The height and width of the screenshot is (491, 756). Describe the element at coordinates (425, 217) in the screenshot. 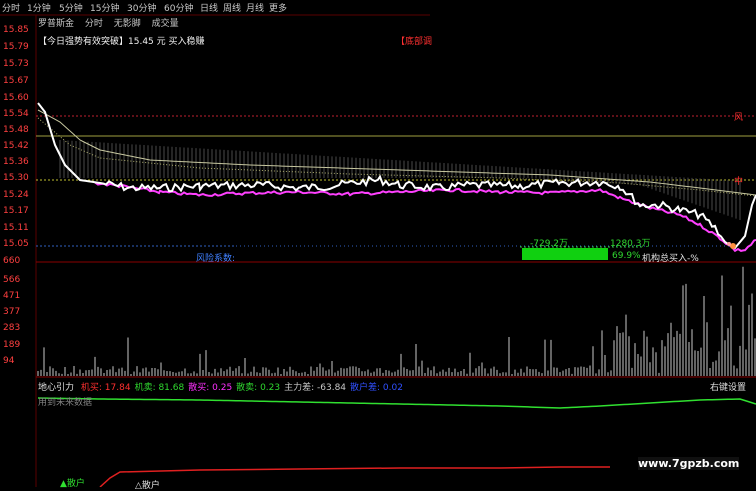

I see `average-price-line` at that location.